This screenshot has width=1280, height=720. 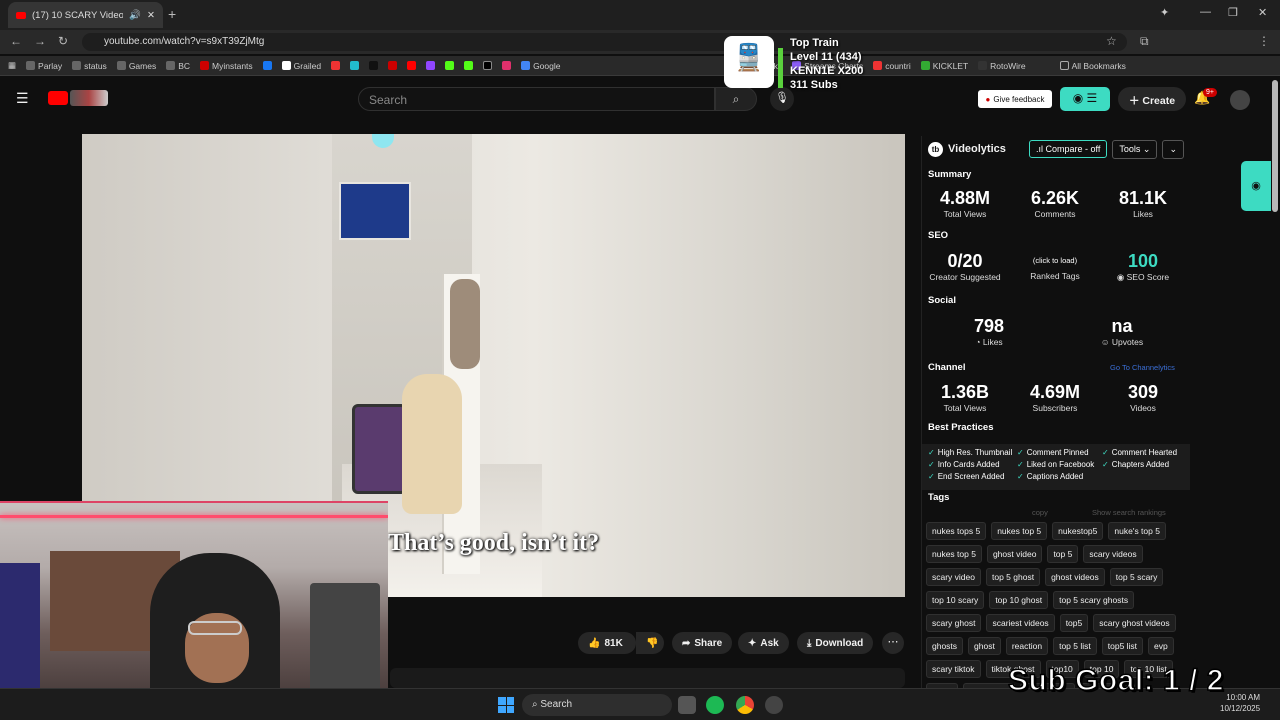 I want to click on give-feedback-button: ● Give feedback, so click(x=1015, y=99).